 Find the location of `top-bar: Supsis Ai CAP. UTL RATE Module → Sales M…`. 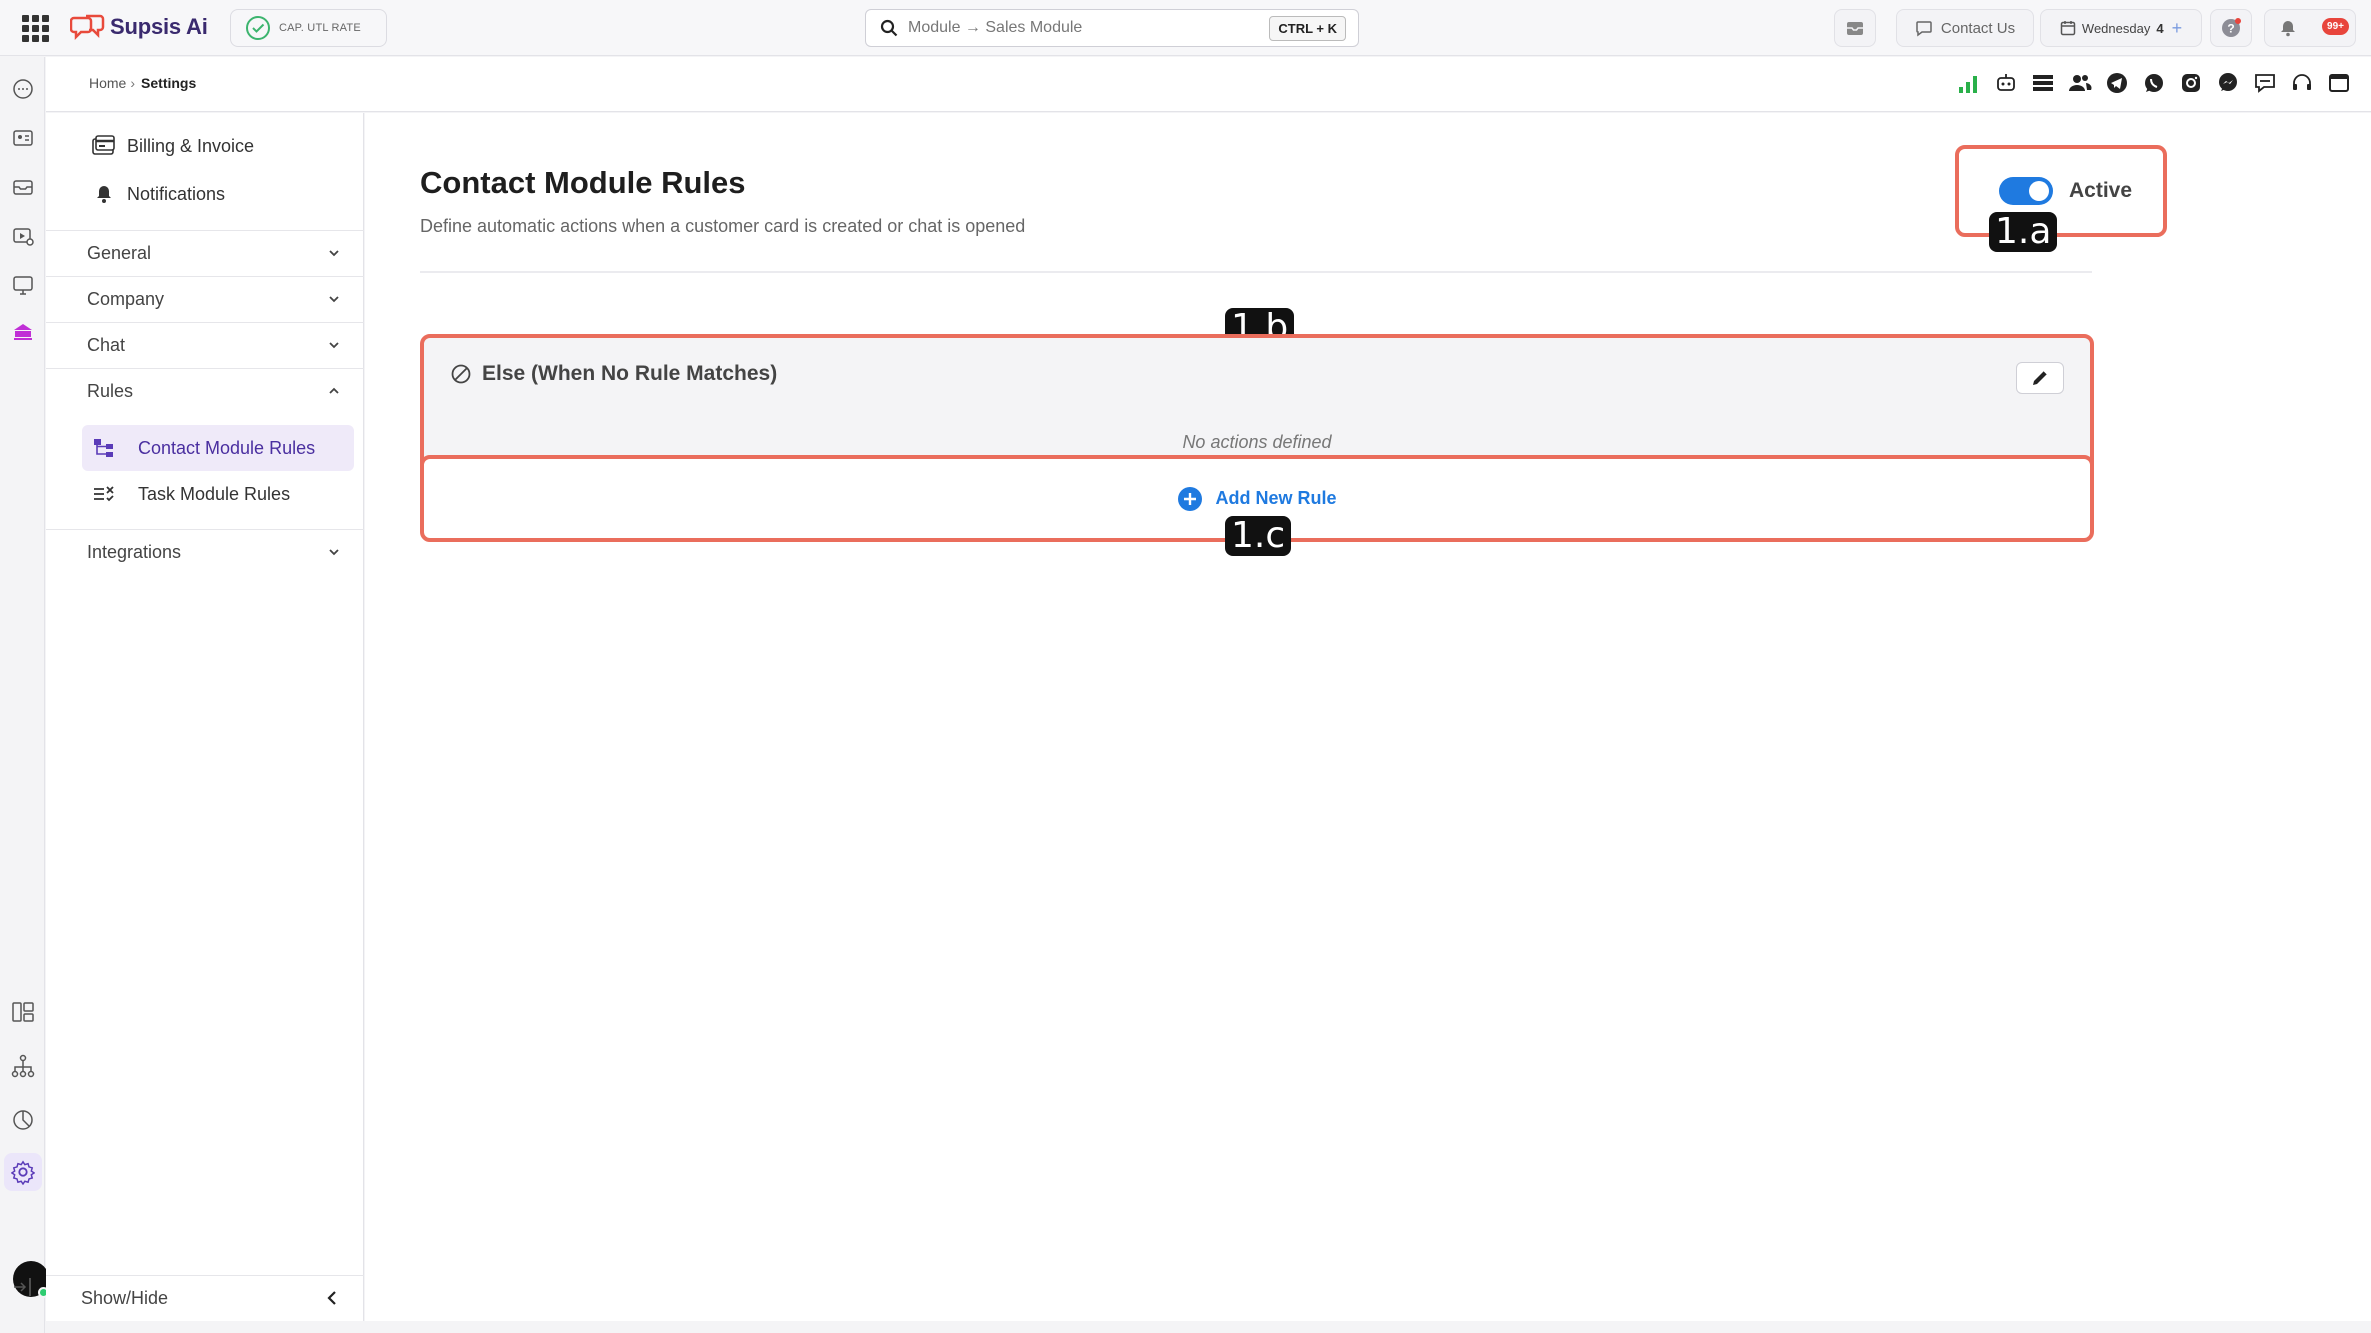

top-bar: Supsis Ai CAP. UTL RATE Module → Sales M… is located at coordinates (1185, 28).